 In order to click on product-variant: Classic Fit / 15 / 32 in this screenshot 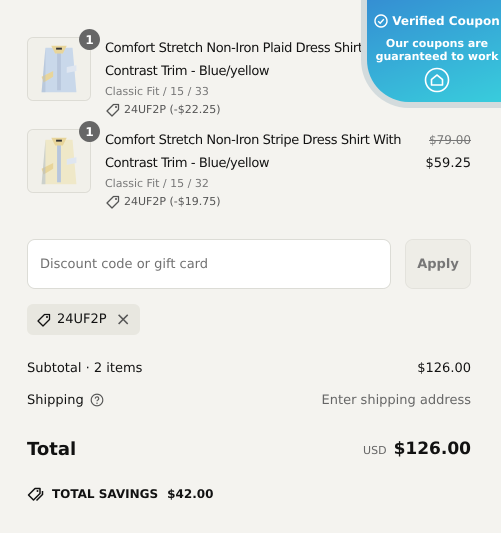, I will do `click(157, 184)`.